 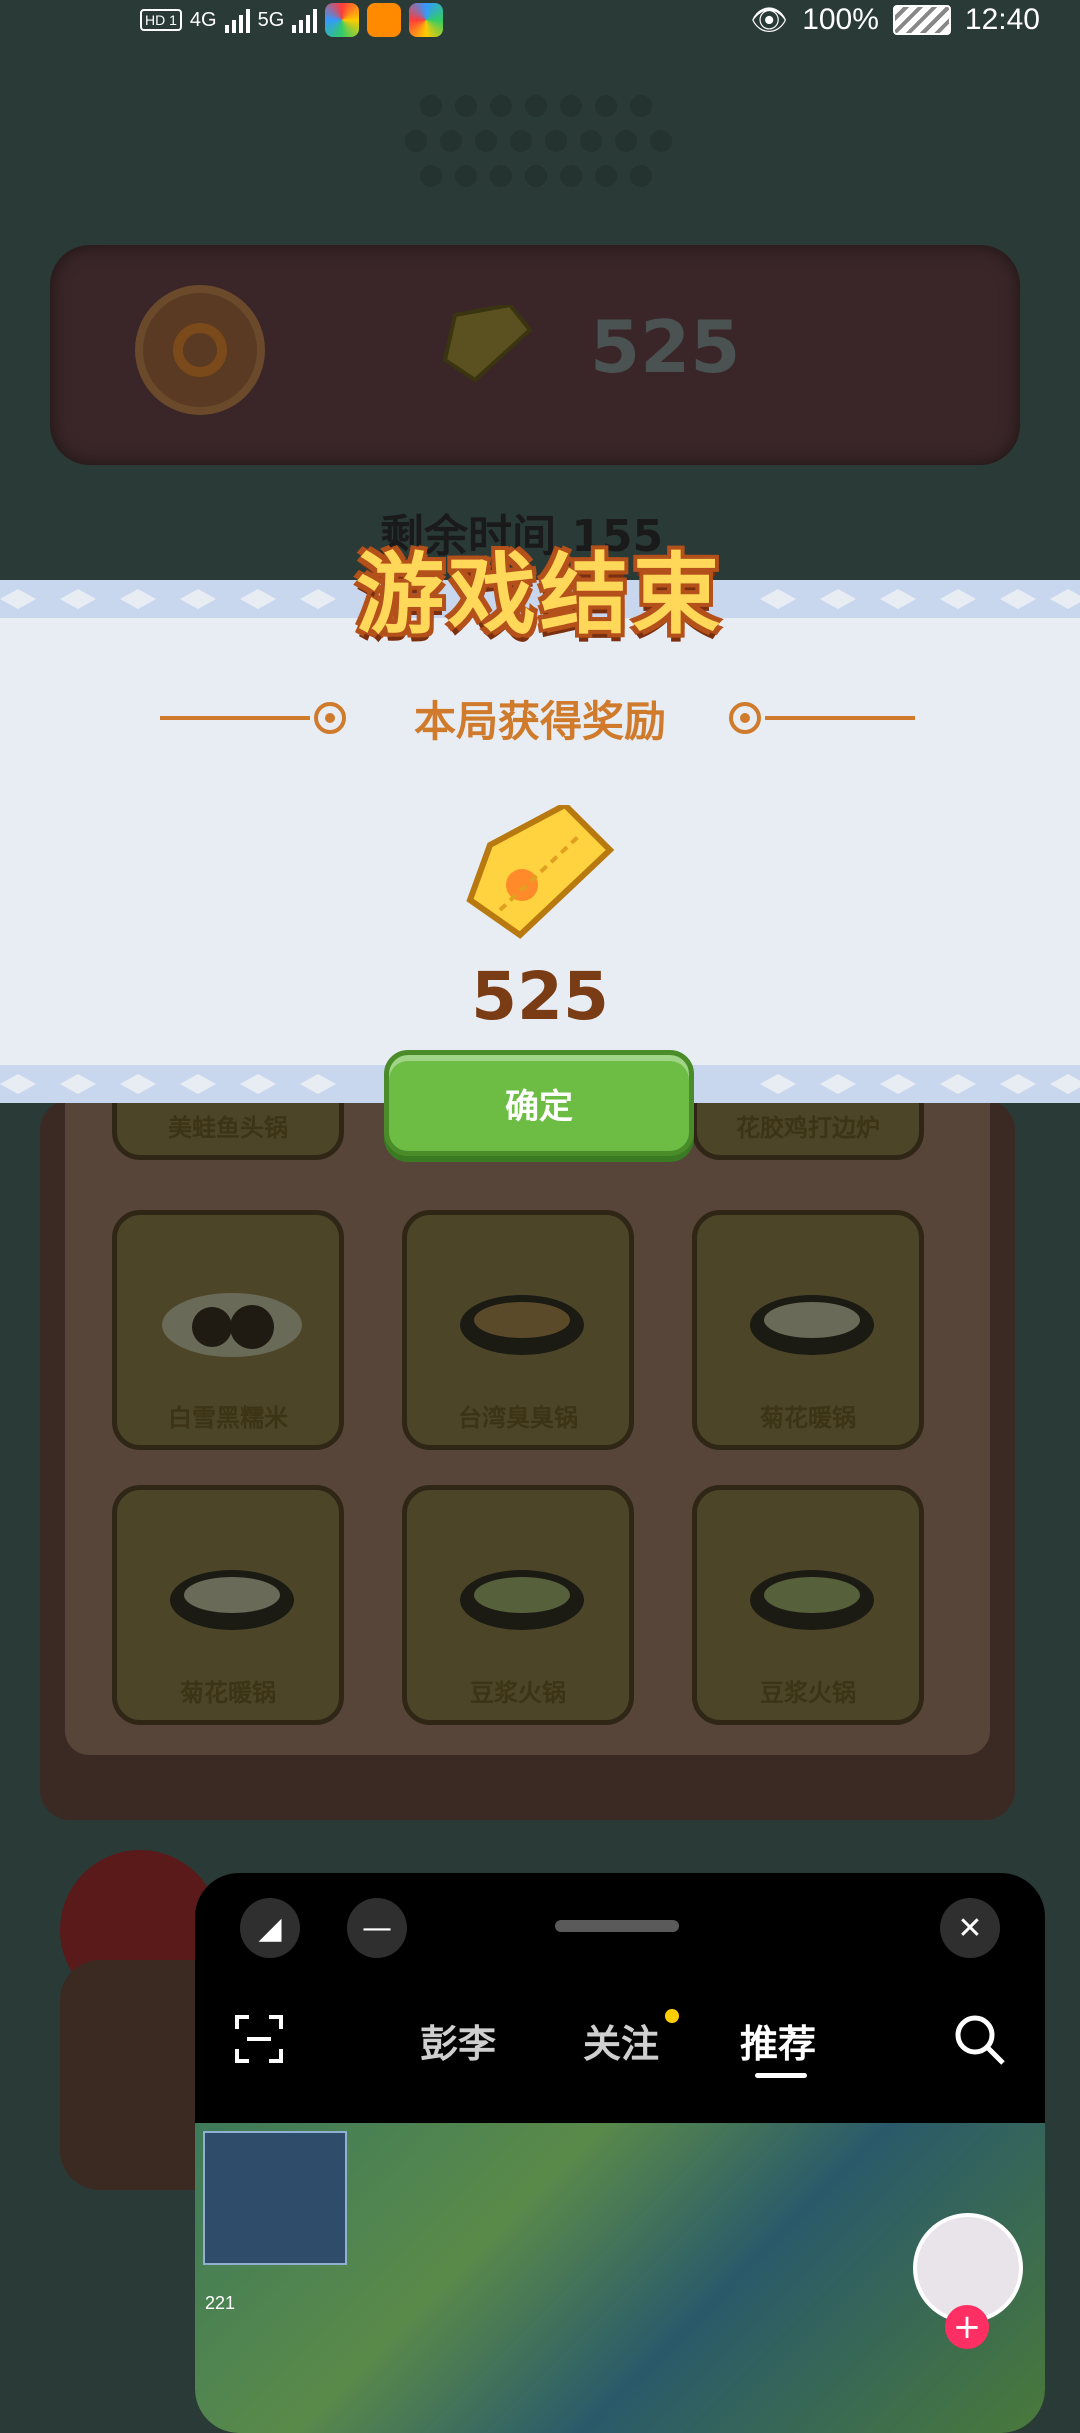 What do you see at coordinates (228, 1418) in the screenshot?
I see `dish-label: 白雪黑糯米` at bounding box center [228, 1418].